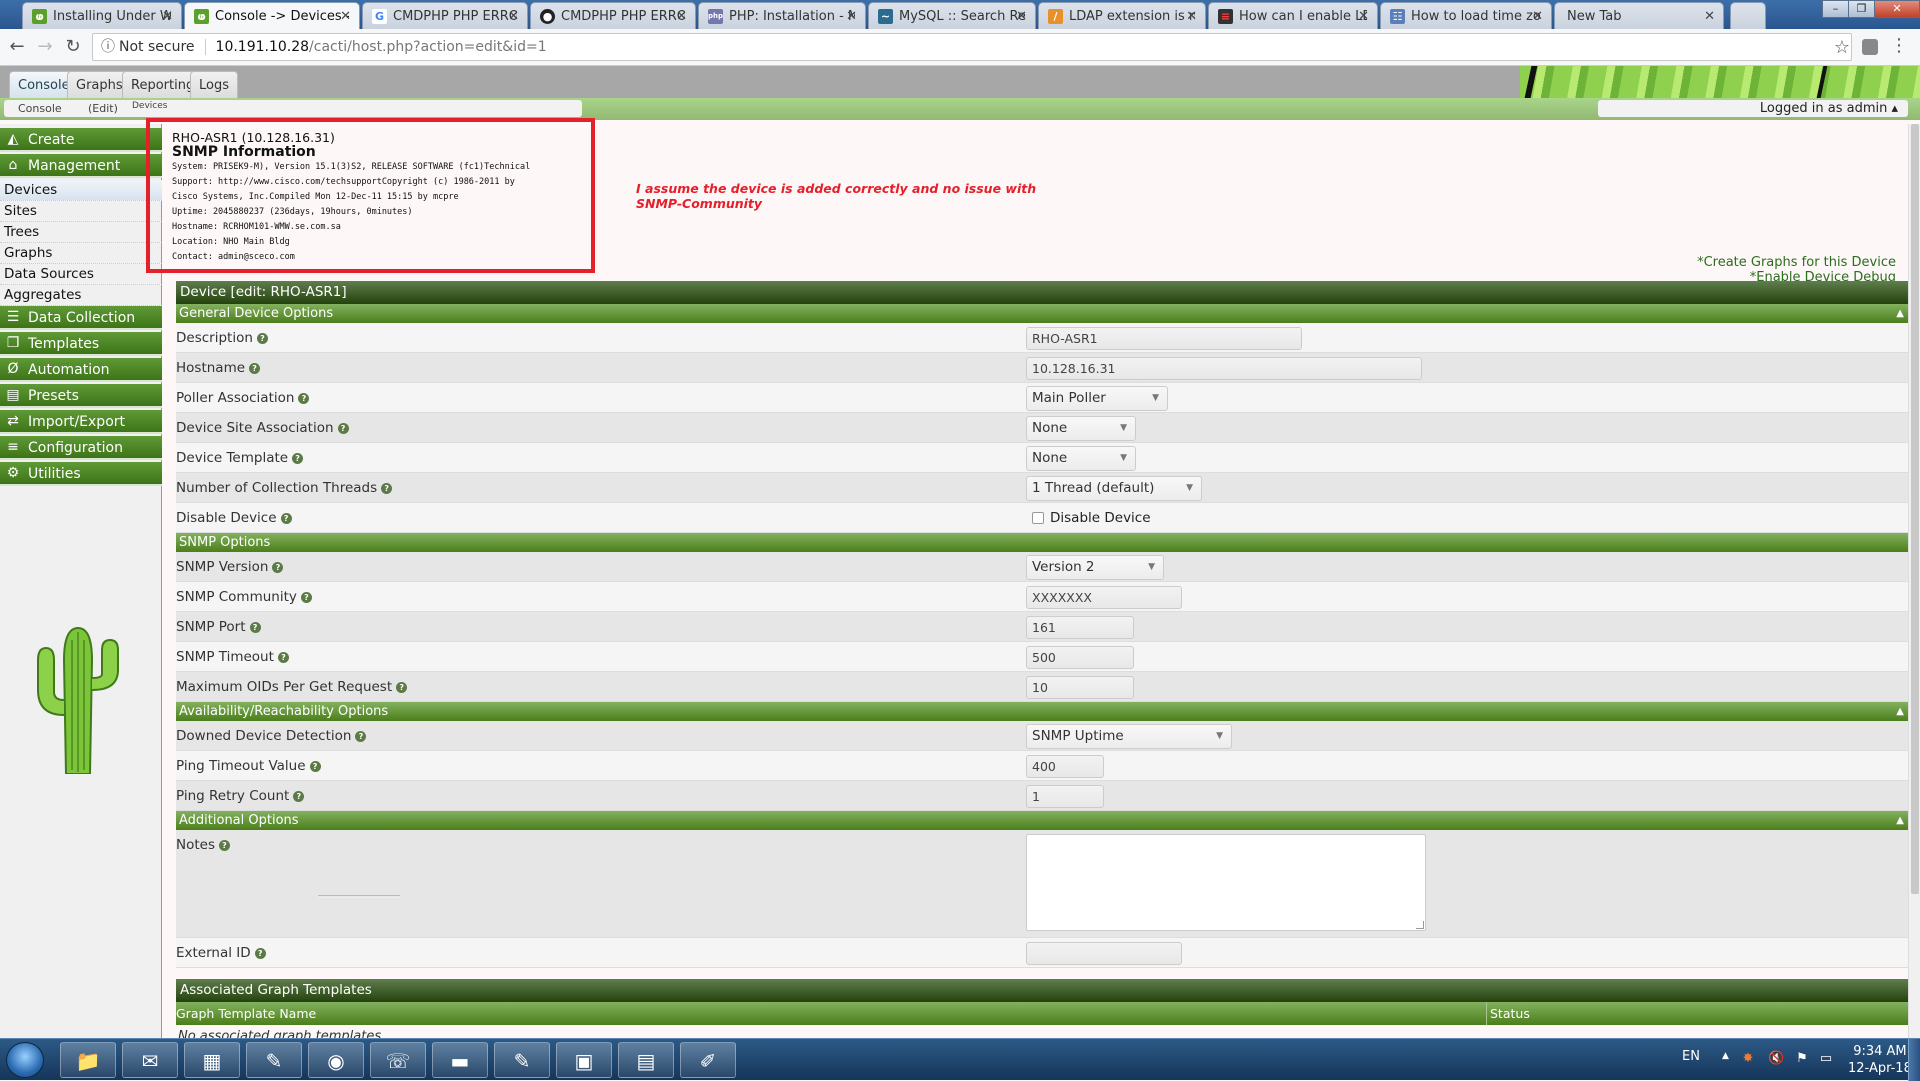 Image resolution: width=1920 pixels, height=1081 pixels. What do you see at coordinates (1164, 338) in the screenshot?
I see `description-input: RHO-ASR1` at bounding box center [1164, 338].